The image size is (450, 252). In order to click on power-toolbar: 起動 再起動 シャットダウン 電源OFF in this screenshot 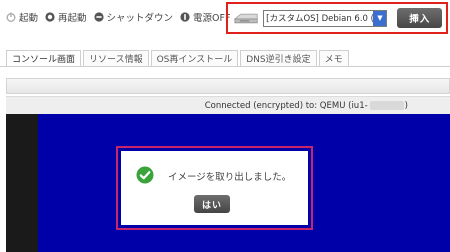, I will do `click(118, 17)`.